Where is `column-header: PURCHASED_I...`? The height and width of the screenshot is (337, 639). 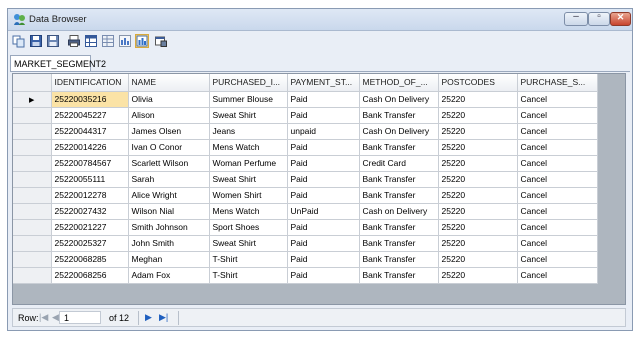 column-header: PURCHASED_I... is located at coordinates (248, 83).